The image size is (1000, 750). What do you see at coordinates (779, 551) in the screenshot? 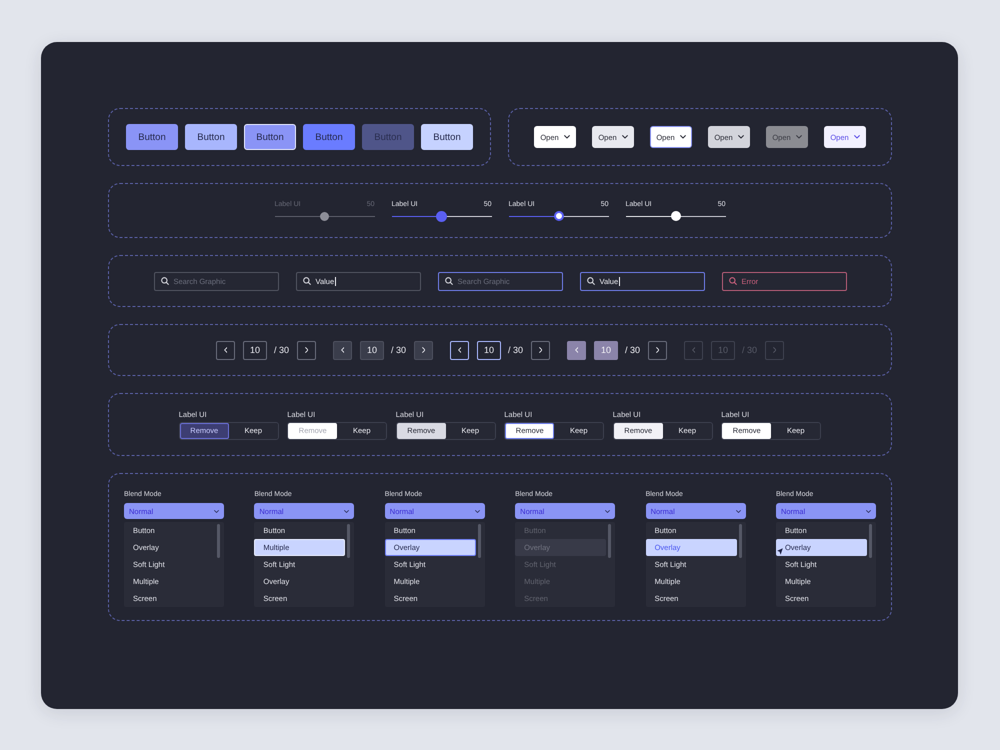
I see `mouse-pointer-icon` at bounding box center [779, 551].